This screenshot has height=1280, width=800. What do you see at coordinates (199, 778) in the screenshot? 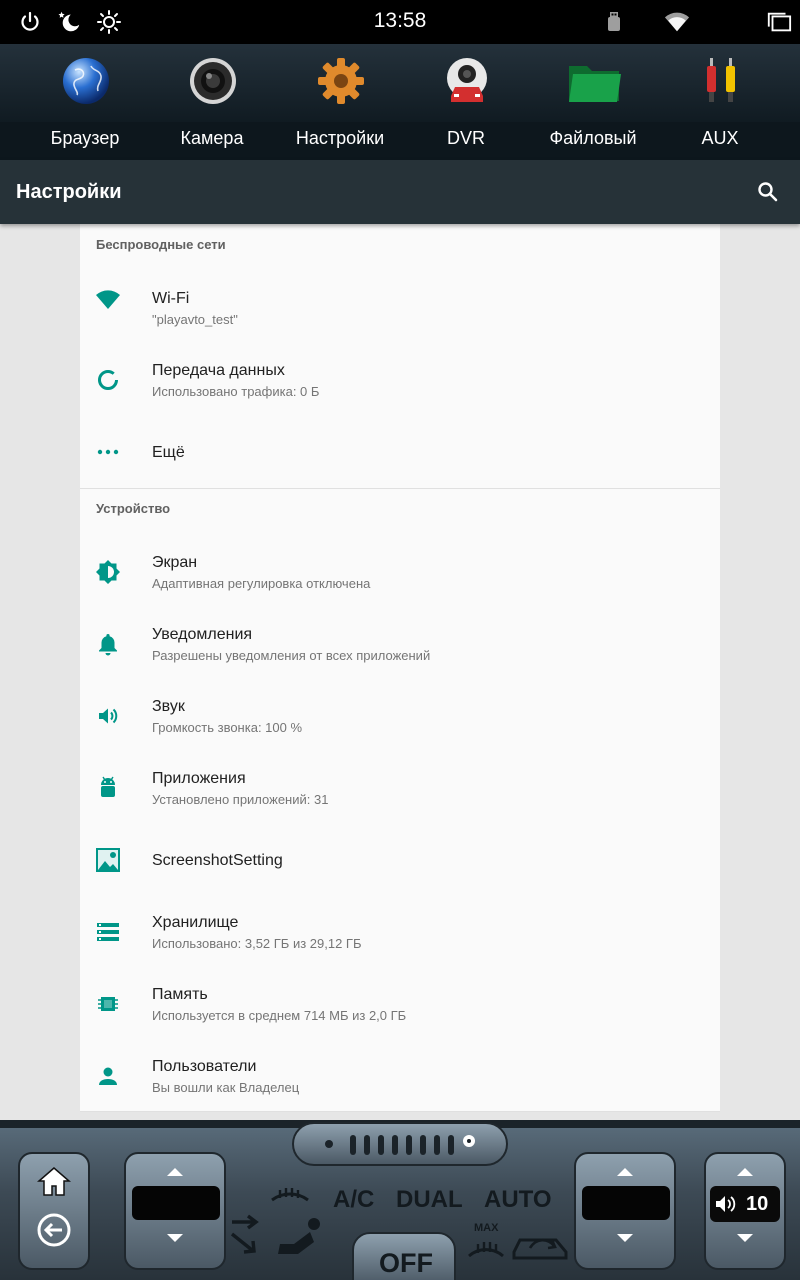
I see `setting-title: Приложения` at bounding box center [199, 778].